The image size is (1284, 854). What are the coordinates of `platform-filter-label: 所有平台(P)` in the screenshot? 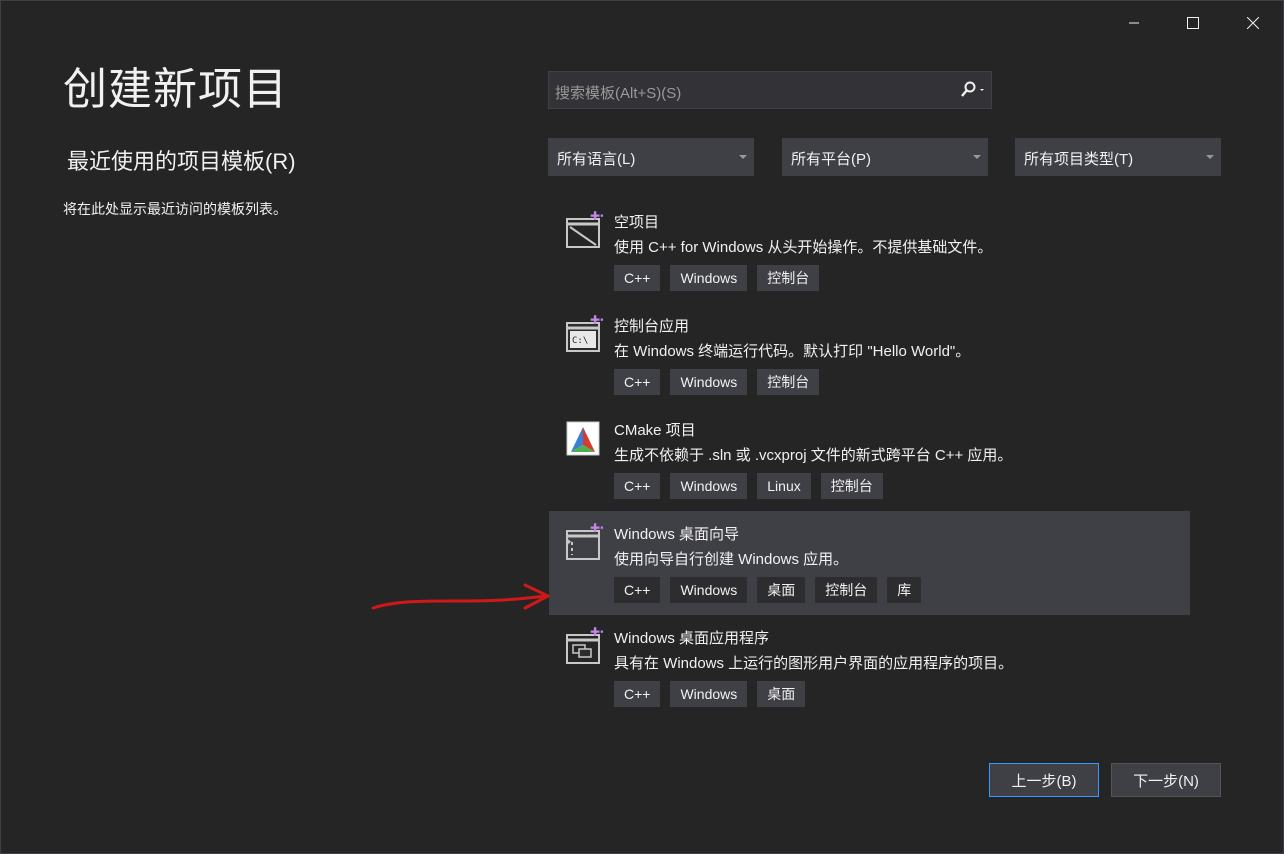 It's located at (831, 159).